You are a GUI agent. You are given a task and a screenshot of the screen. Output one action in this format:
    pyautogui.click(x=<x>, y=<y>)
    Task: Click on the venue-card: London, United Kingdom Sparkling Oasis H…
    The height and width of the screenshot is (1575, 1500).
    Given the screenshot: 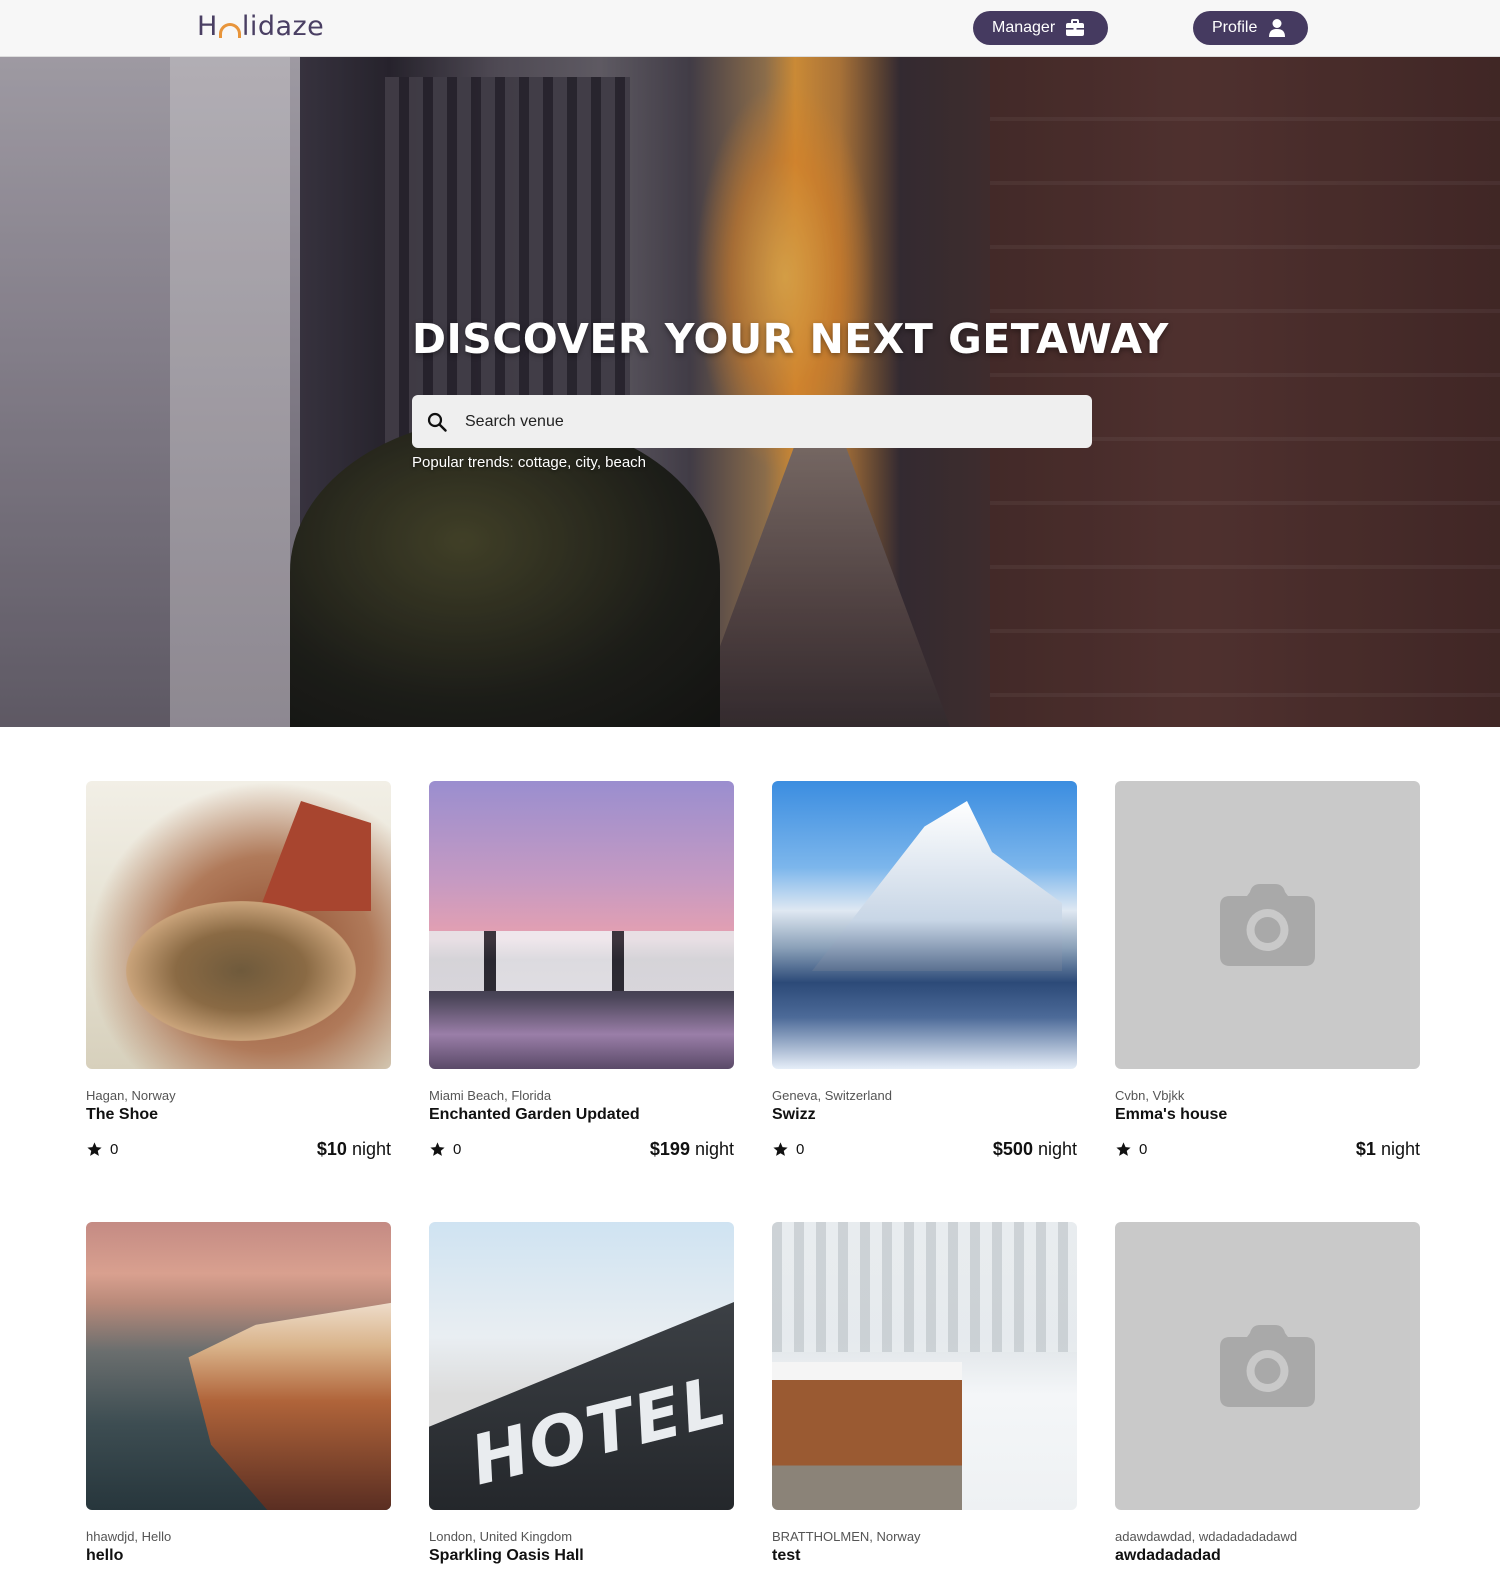 What is the action you would take?
    pyautogui.click(x=581, y=1398)
    